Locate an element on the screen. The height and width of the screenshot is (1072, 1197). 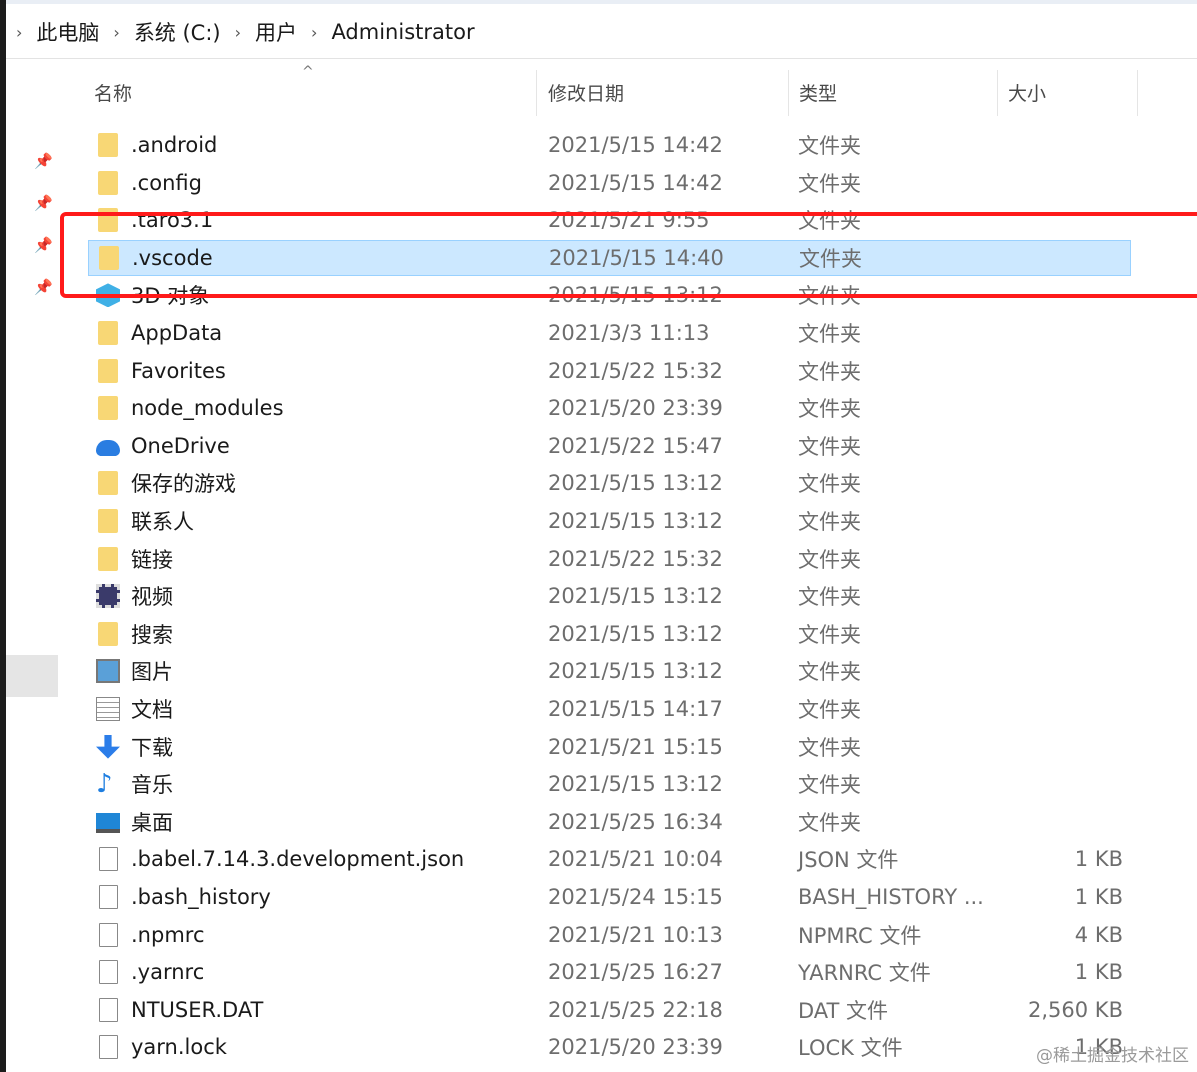
file-name: 下载 is located at coordinates (152, 747).